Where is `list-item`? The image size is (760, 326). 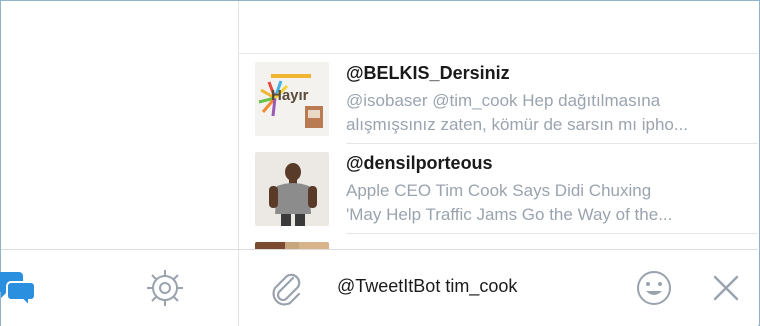 list-item is located at coordinates (498, 241).